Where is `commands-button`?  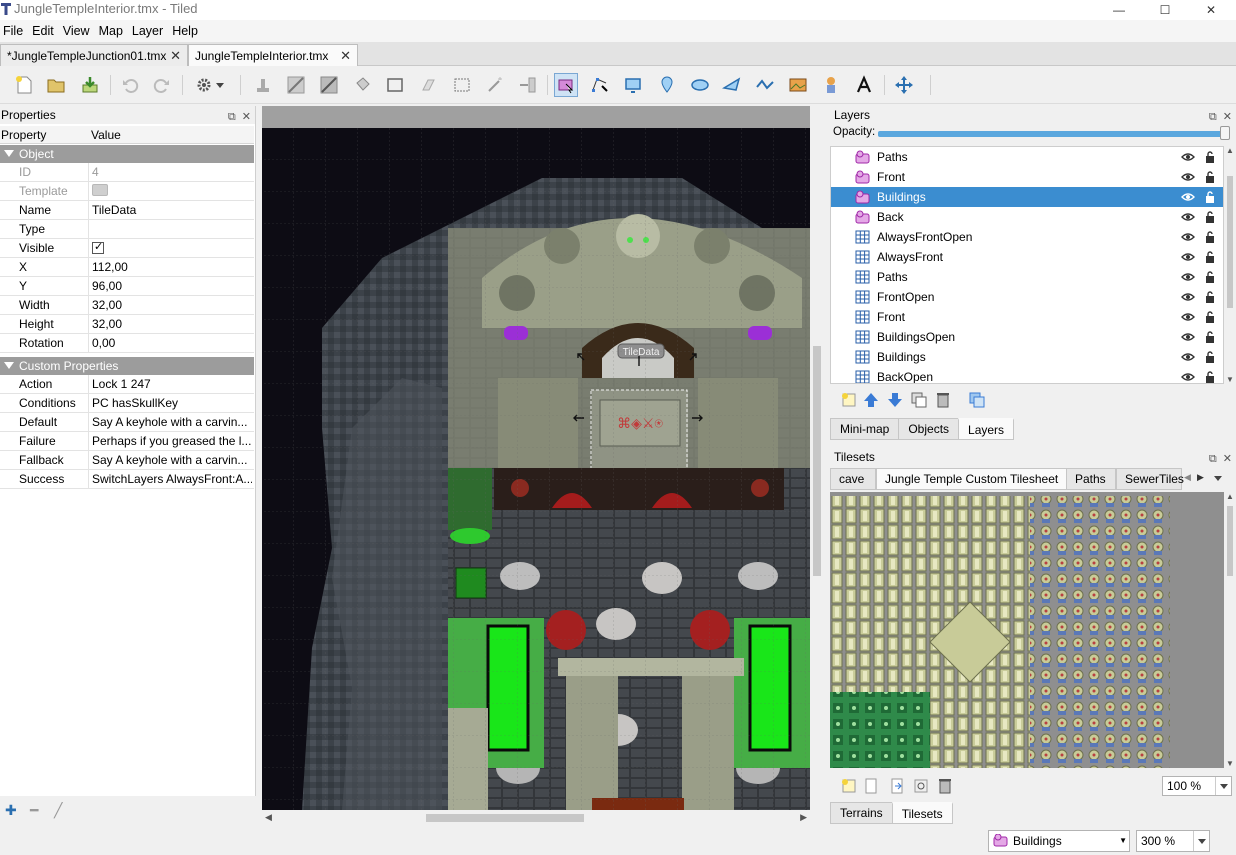 commands-button is located at coordinates (210, 85).